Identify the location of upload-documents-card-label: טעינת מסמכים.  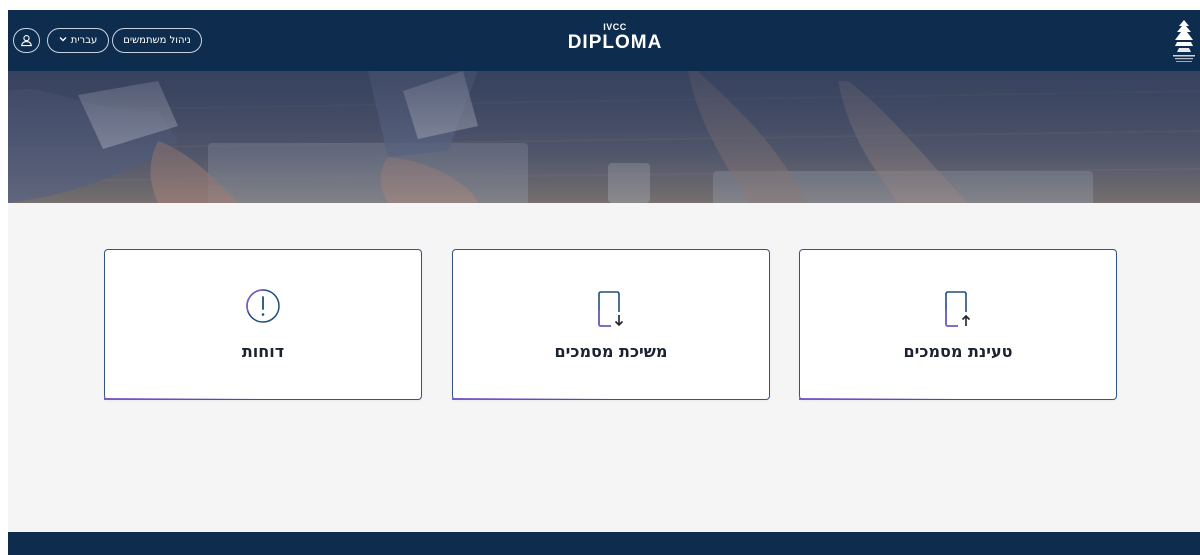
(958, 351).